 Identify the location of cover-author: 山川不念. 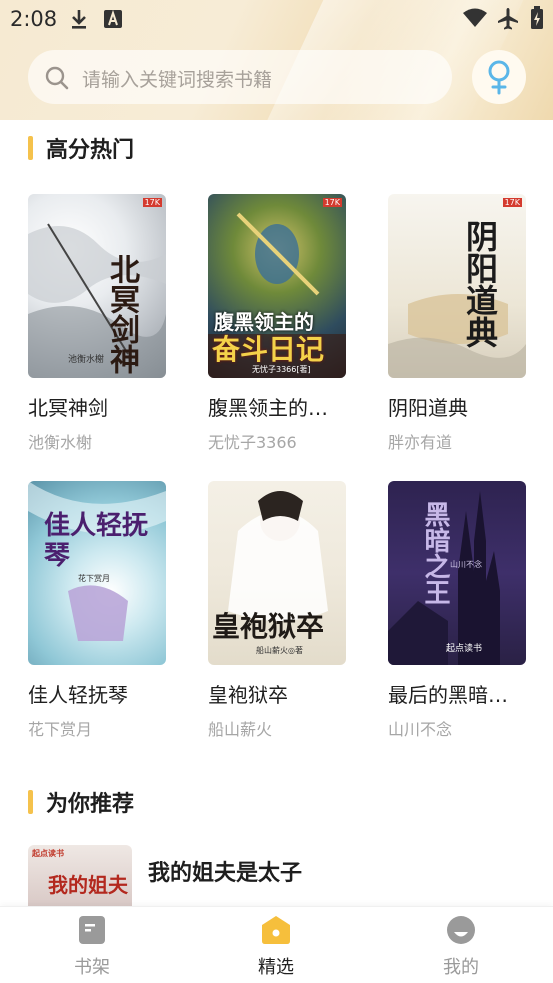
(466, 564).